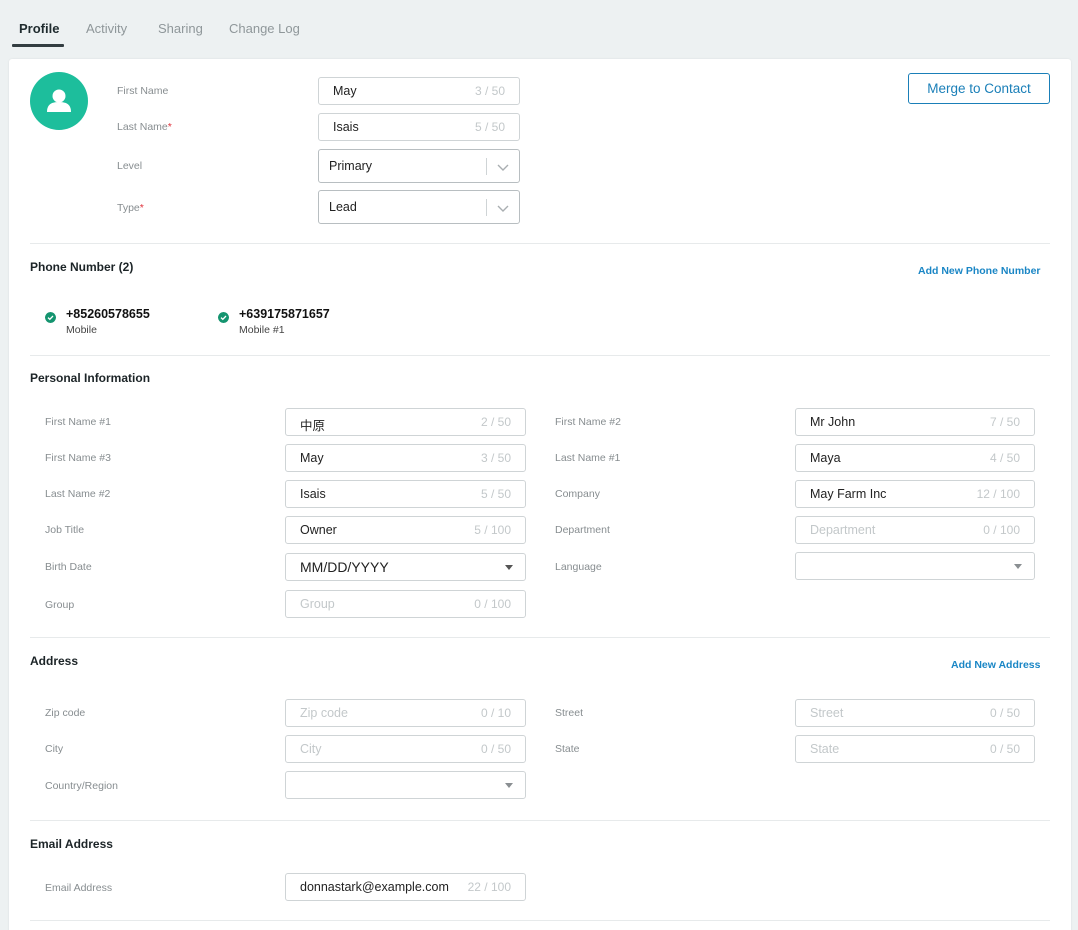 The image size is (1078, 930). I want to click on group-placeholder: Group, so click(317, 604).